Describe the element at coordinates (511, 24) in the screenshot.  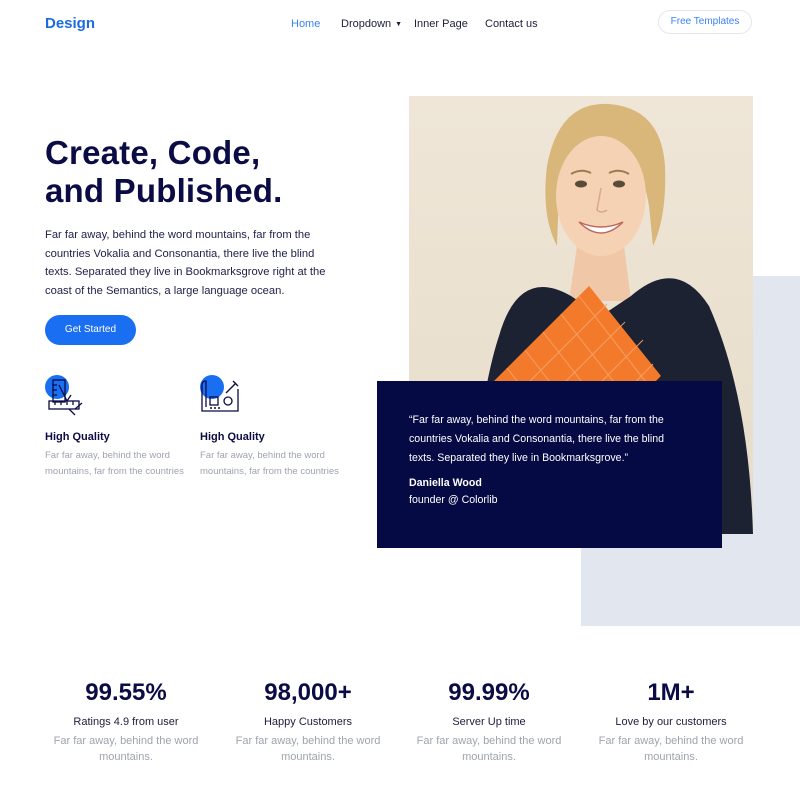
I see `nav-contact-us: Contact us` at that location.